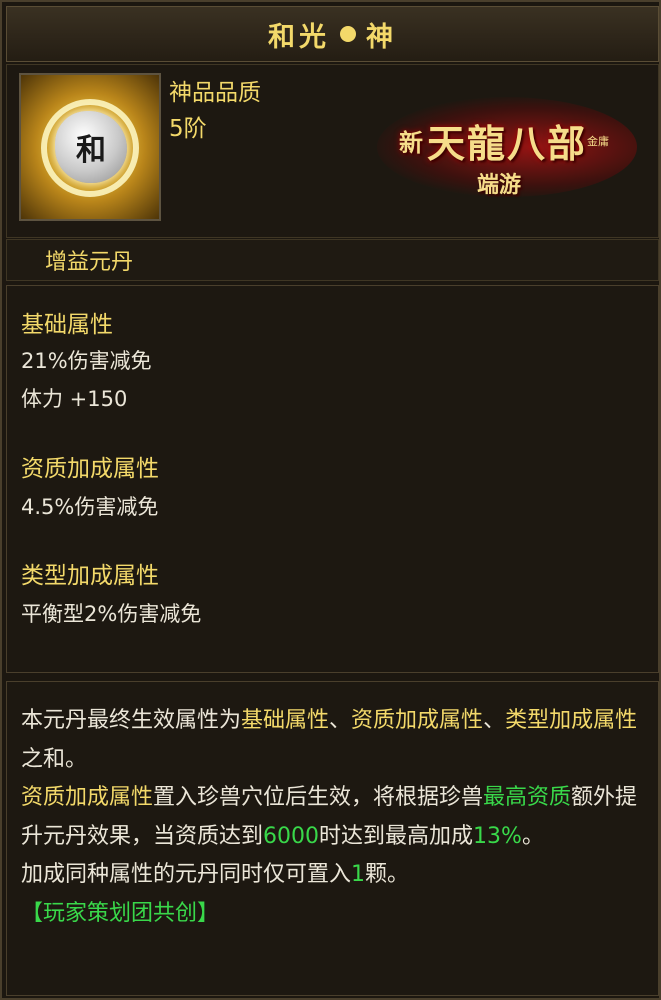 The width and height of the screenshot is (661, 1000). Describe the element at coordinates (86, 361) in the screenshot. I see `base-attr-line: 21%伤害减免` at that location.